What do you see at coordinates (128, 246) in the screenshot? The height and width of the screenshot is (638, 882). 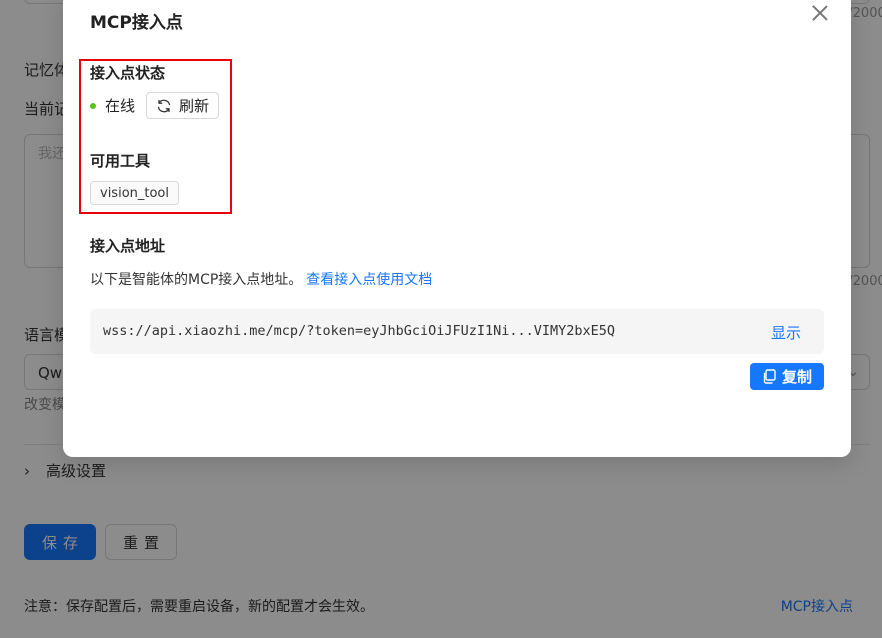 I see `address-section-title: 接入点地址` at bounding box center [128, 246].